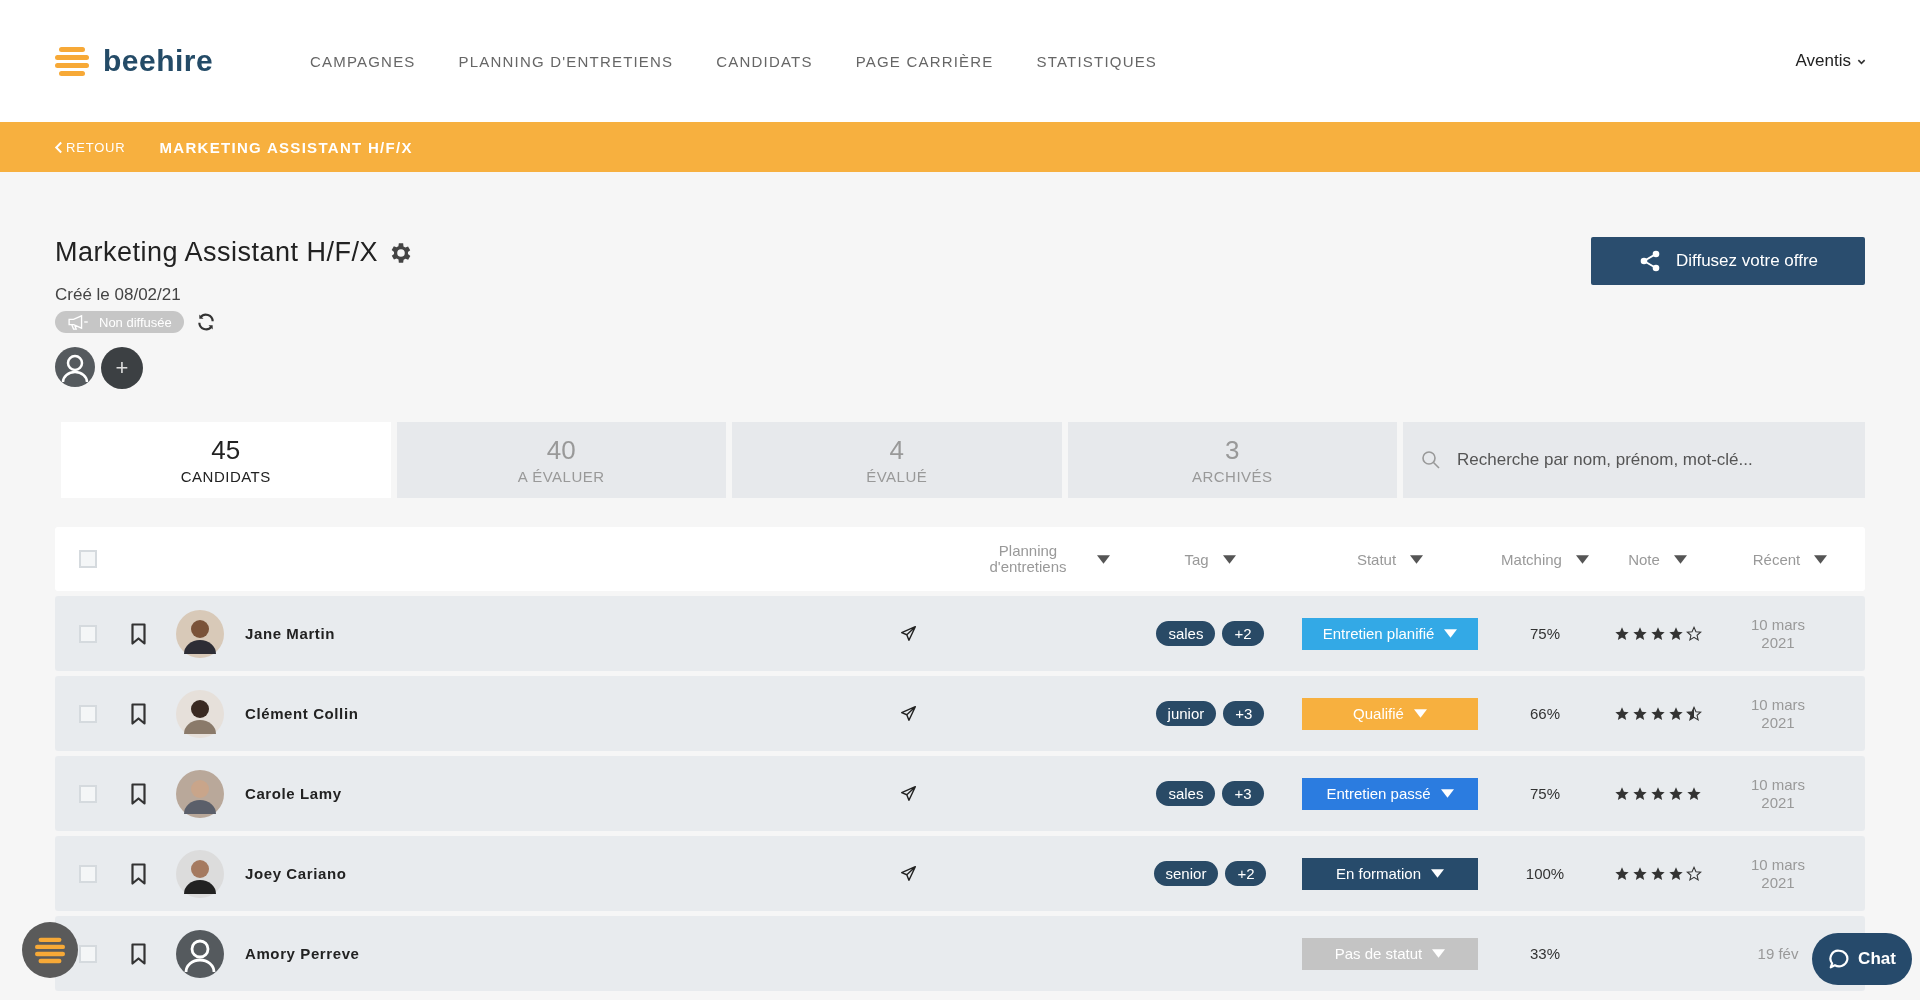 The height and width of the screenshot is (1000, 1920). Describe the element at coordinates (205, 322) in the screenshot. I see `refresh-icon` at that location.